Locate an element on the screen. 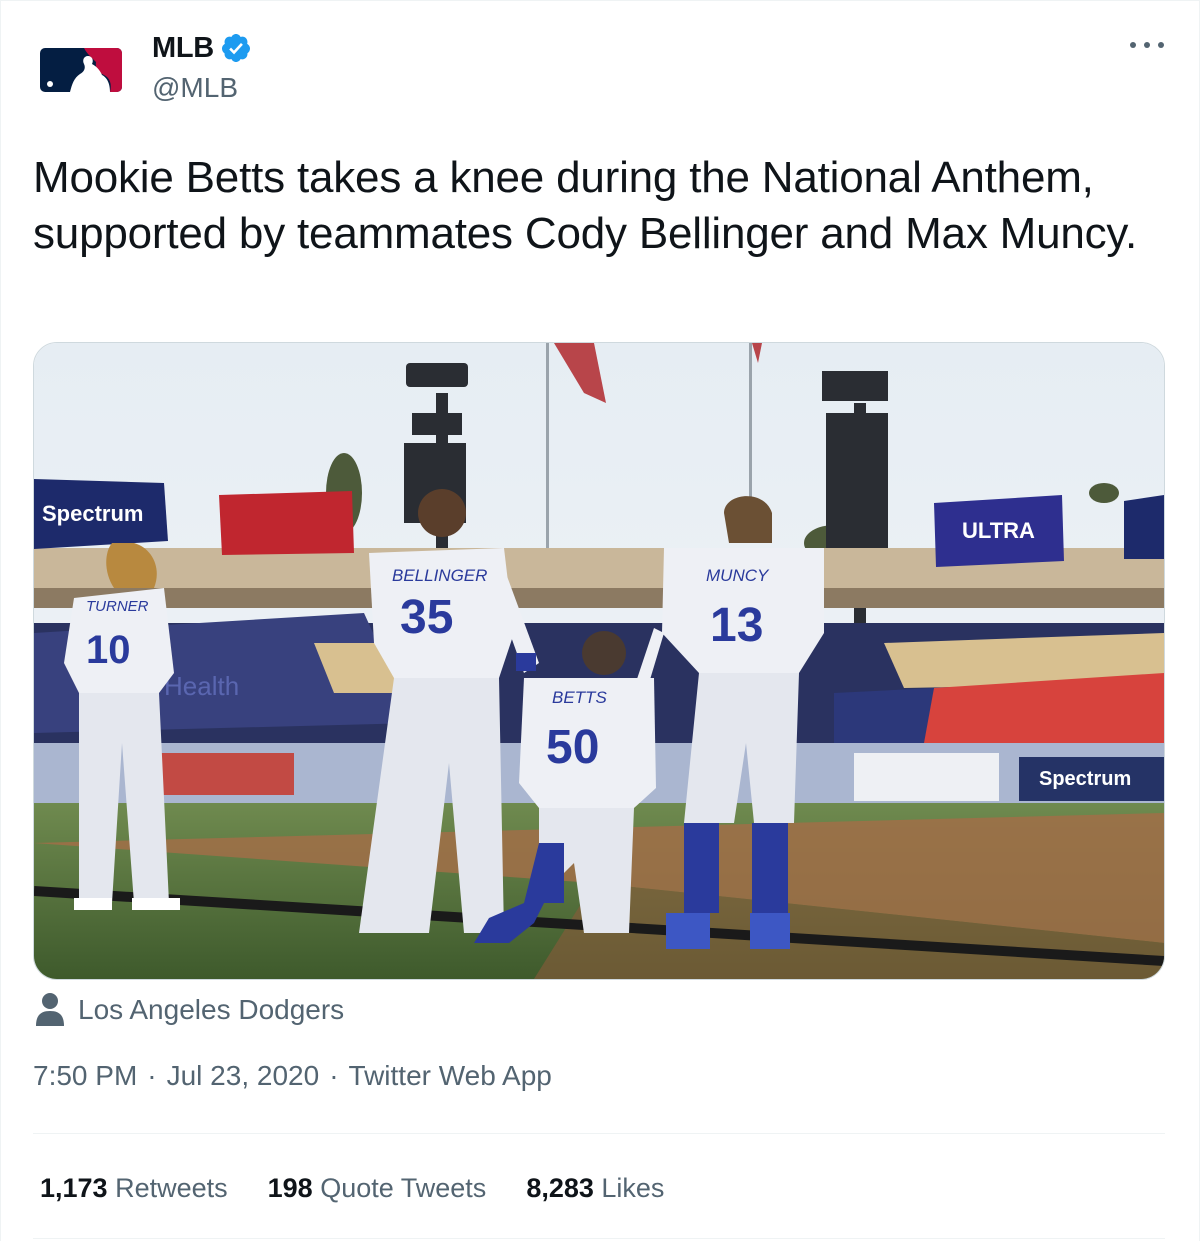 The image size is (1200, 1242). likes-stat: 8,283 Likes is located at coordinates (595, 1188).